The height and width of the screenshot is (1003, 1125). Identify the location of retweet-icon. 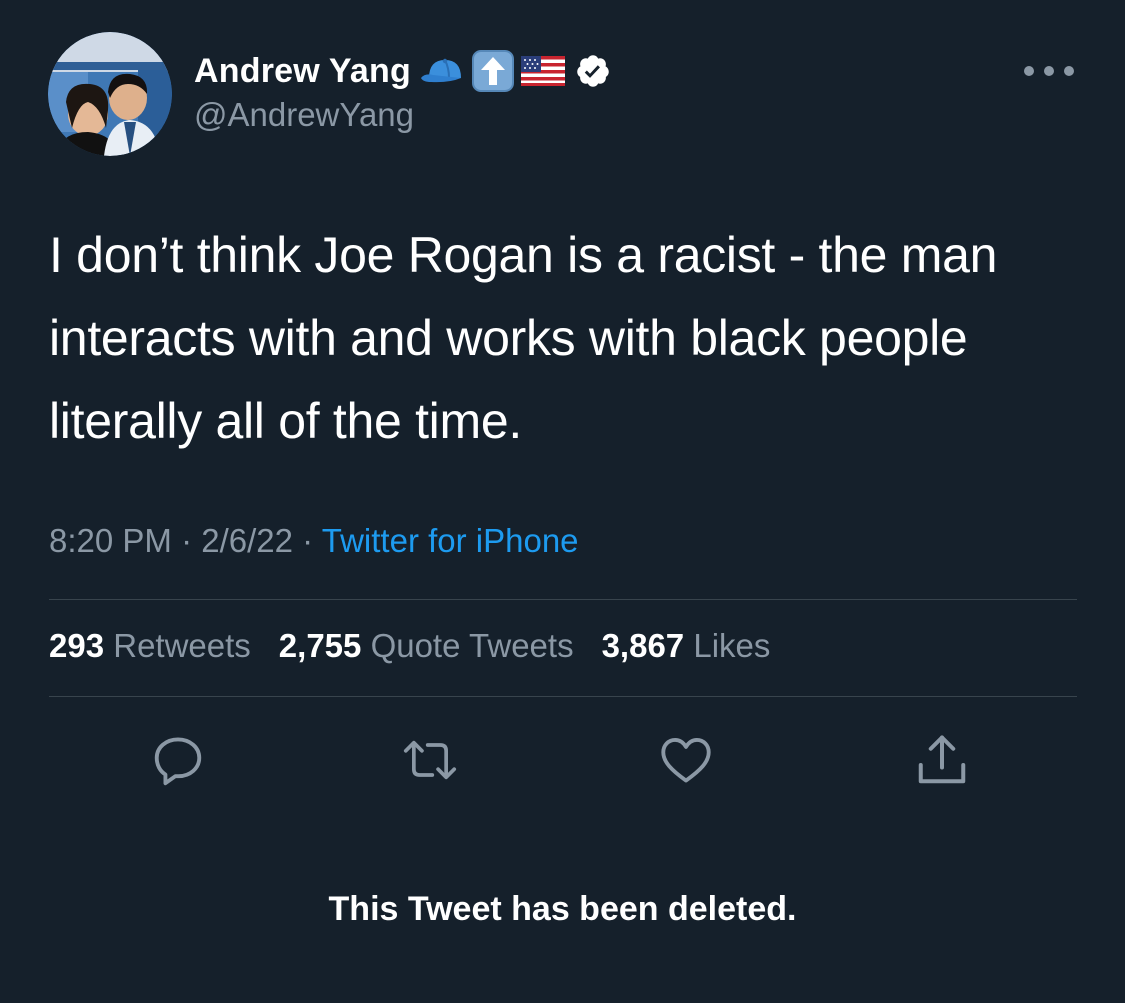
(430, 760).